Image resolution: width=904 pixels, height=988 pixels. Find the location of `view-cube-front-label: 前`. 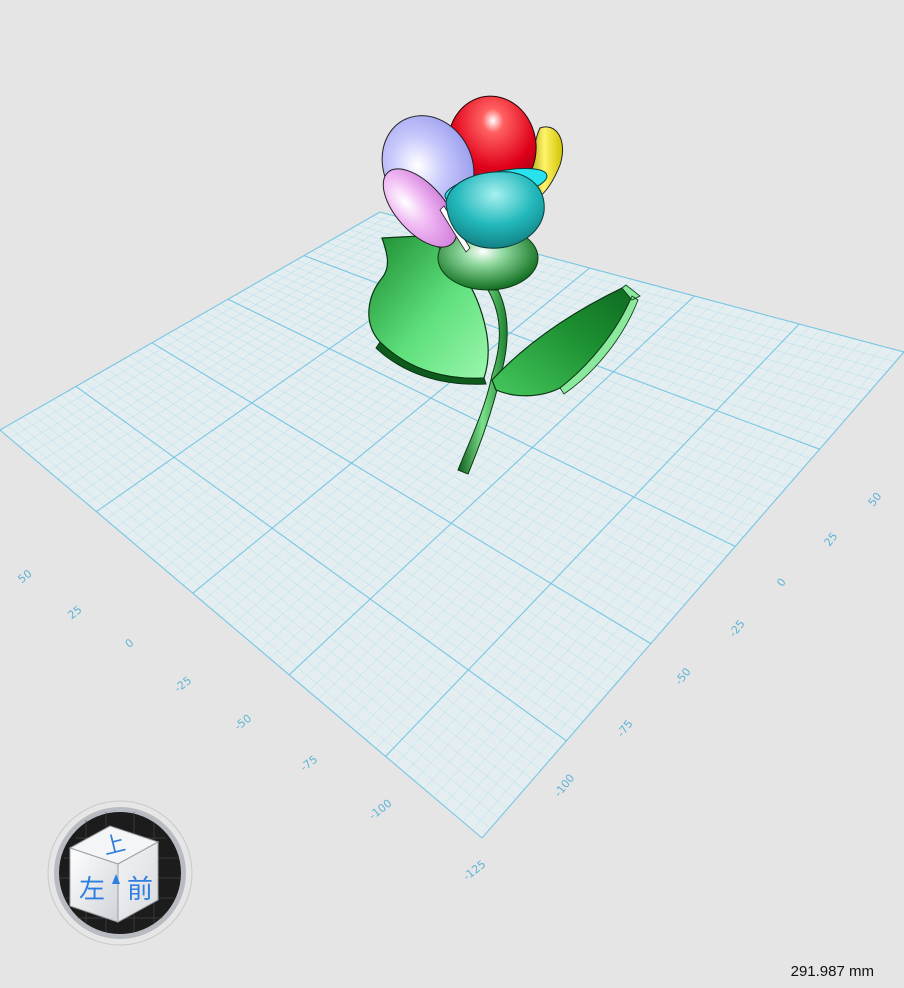

view-cube-front-label: 前 is located at coordinates (140, 890).